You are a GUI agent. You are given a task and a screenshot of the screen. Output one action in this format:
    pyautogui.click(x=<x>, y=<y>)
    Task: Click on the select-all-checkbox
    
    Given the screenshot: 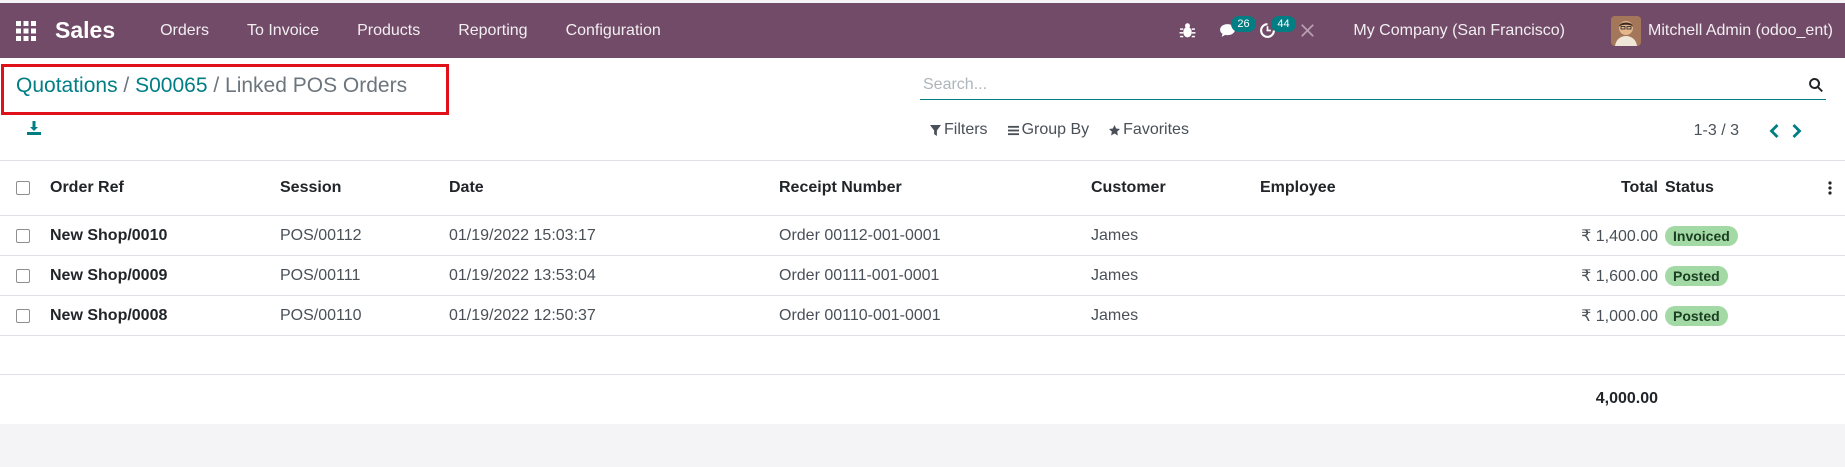 What is the action you would take?
    pyautogui.click(x=23, y=188)
    